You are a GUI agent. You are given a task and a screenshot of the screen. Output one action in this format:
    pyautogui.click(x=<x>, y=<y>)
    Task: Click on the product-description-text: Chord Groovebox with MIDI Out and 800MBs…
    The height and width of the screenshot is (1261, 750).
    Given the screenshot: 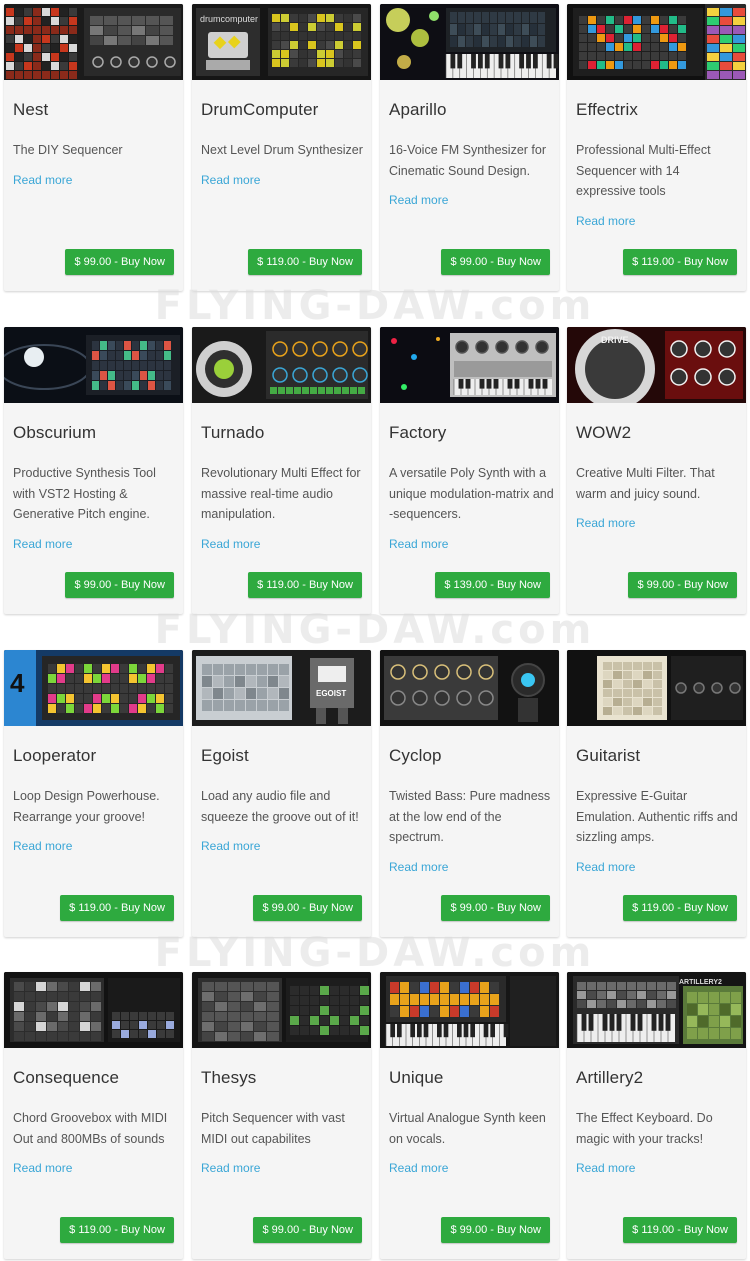 What is the action you would take?
    pyautogui.click(x=90, y=1128)
    